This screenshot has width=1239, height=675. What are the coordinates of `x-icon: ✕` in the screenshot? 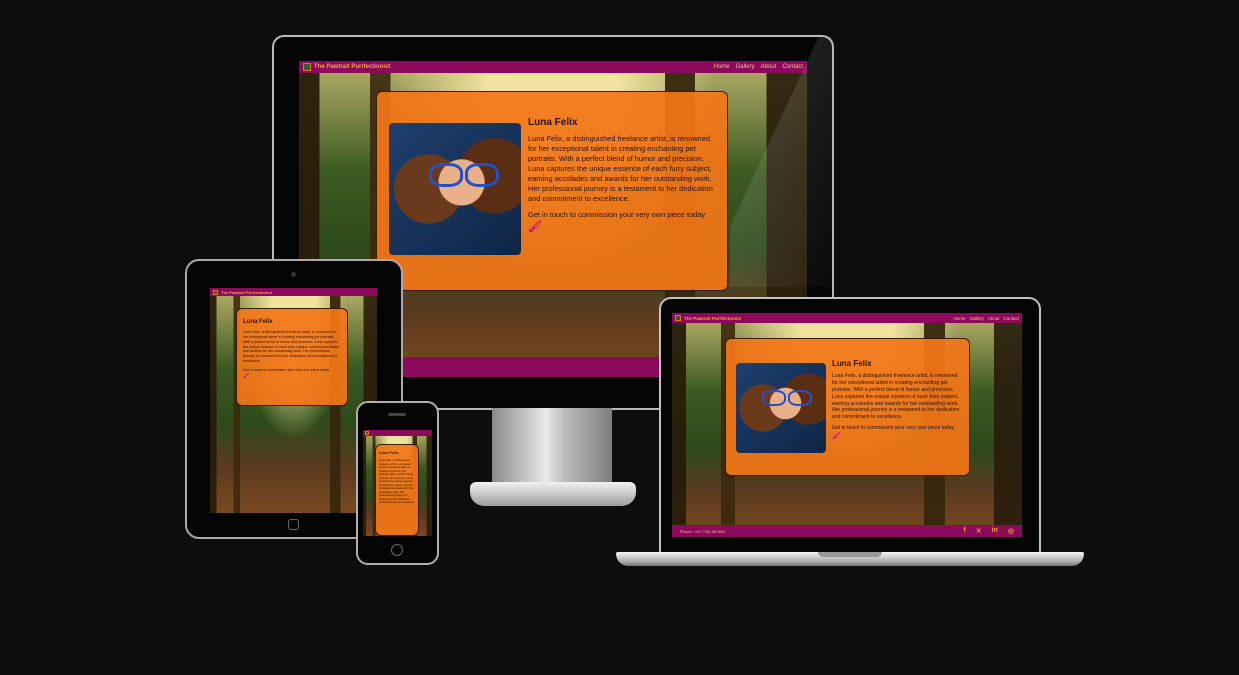 It's located at (979, 531).